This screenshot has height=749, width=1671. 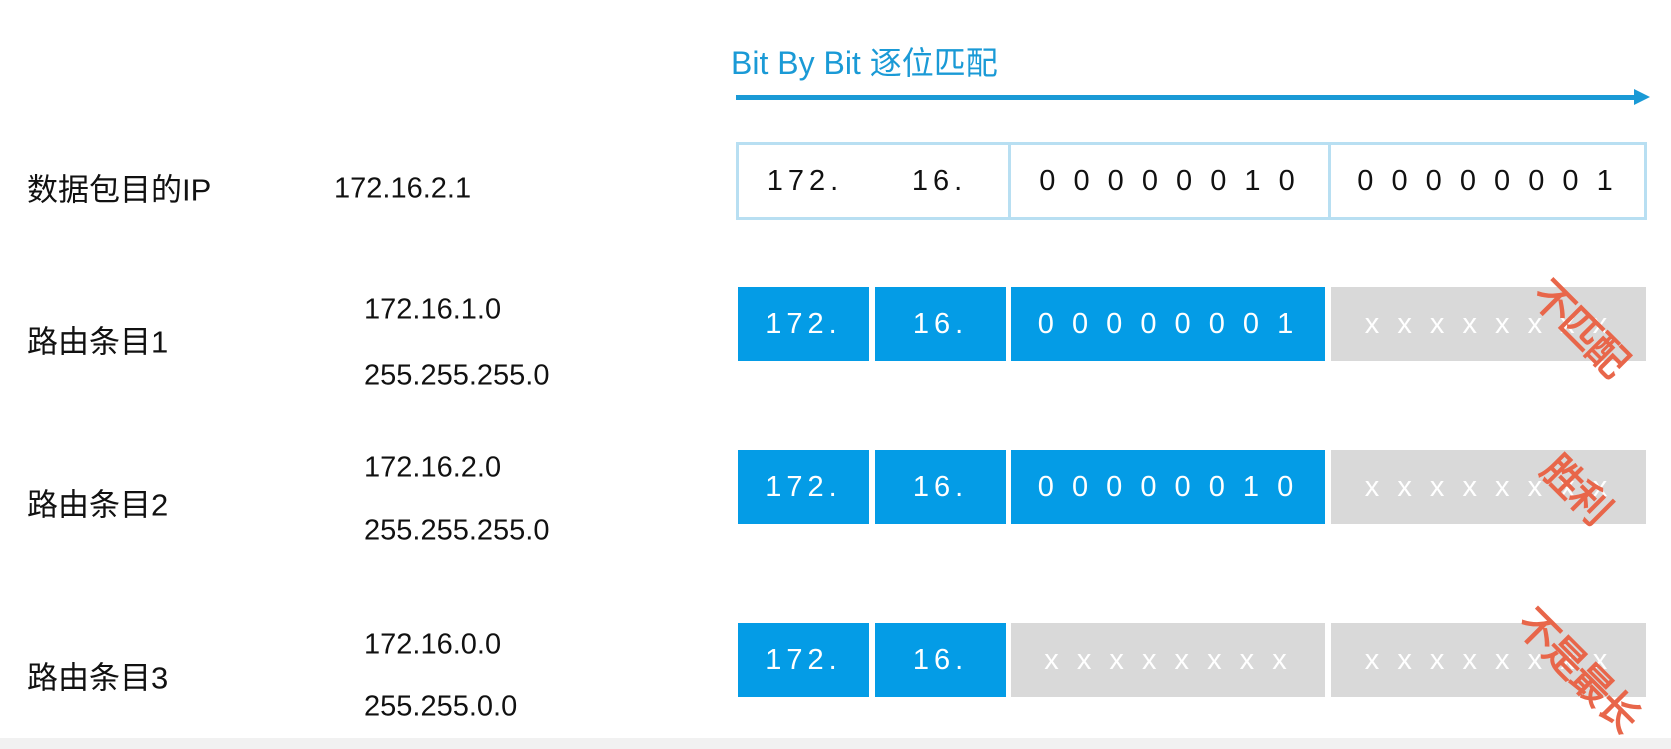 What do you see at coordinates (940, 487) in the screenshot?
I see `route-2-octet-2: 16.` at bounding box center [940, 487].